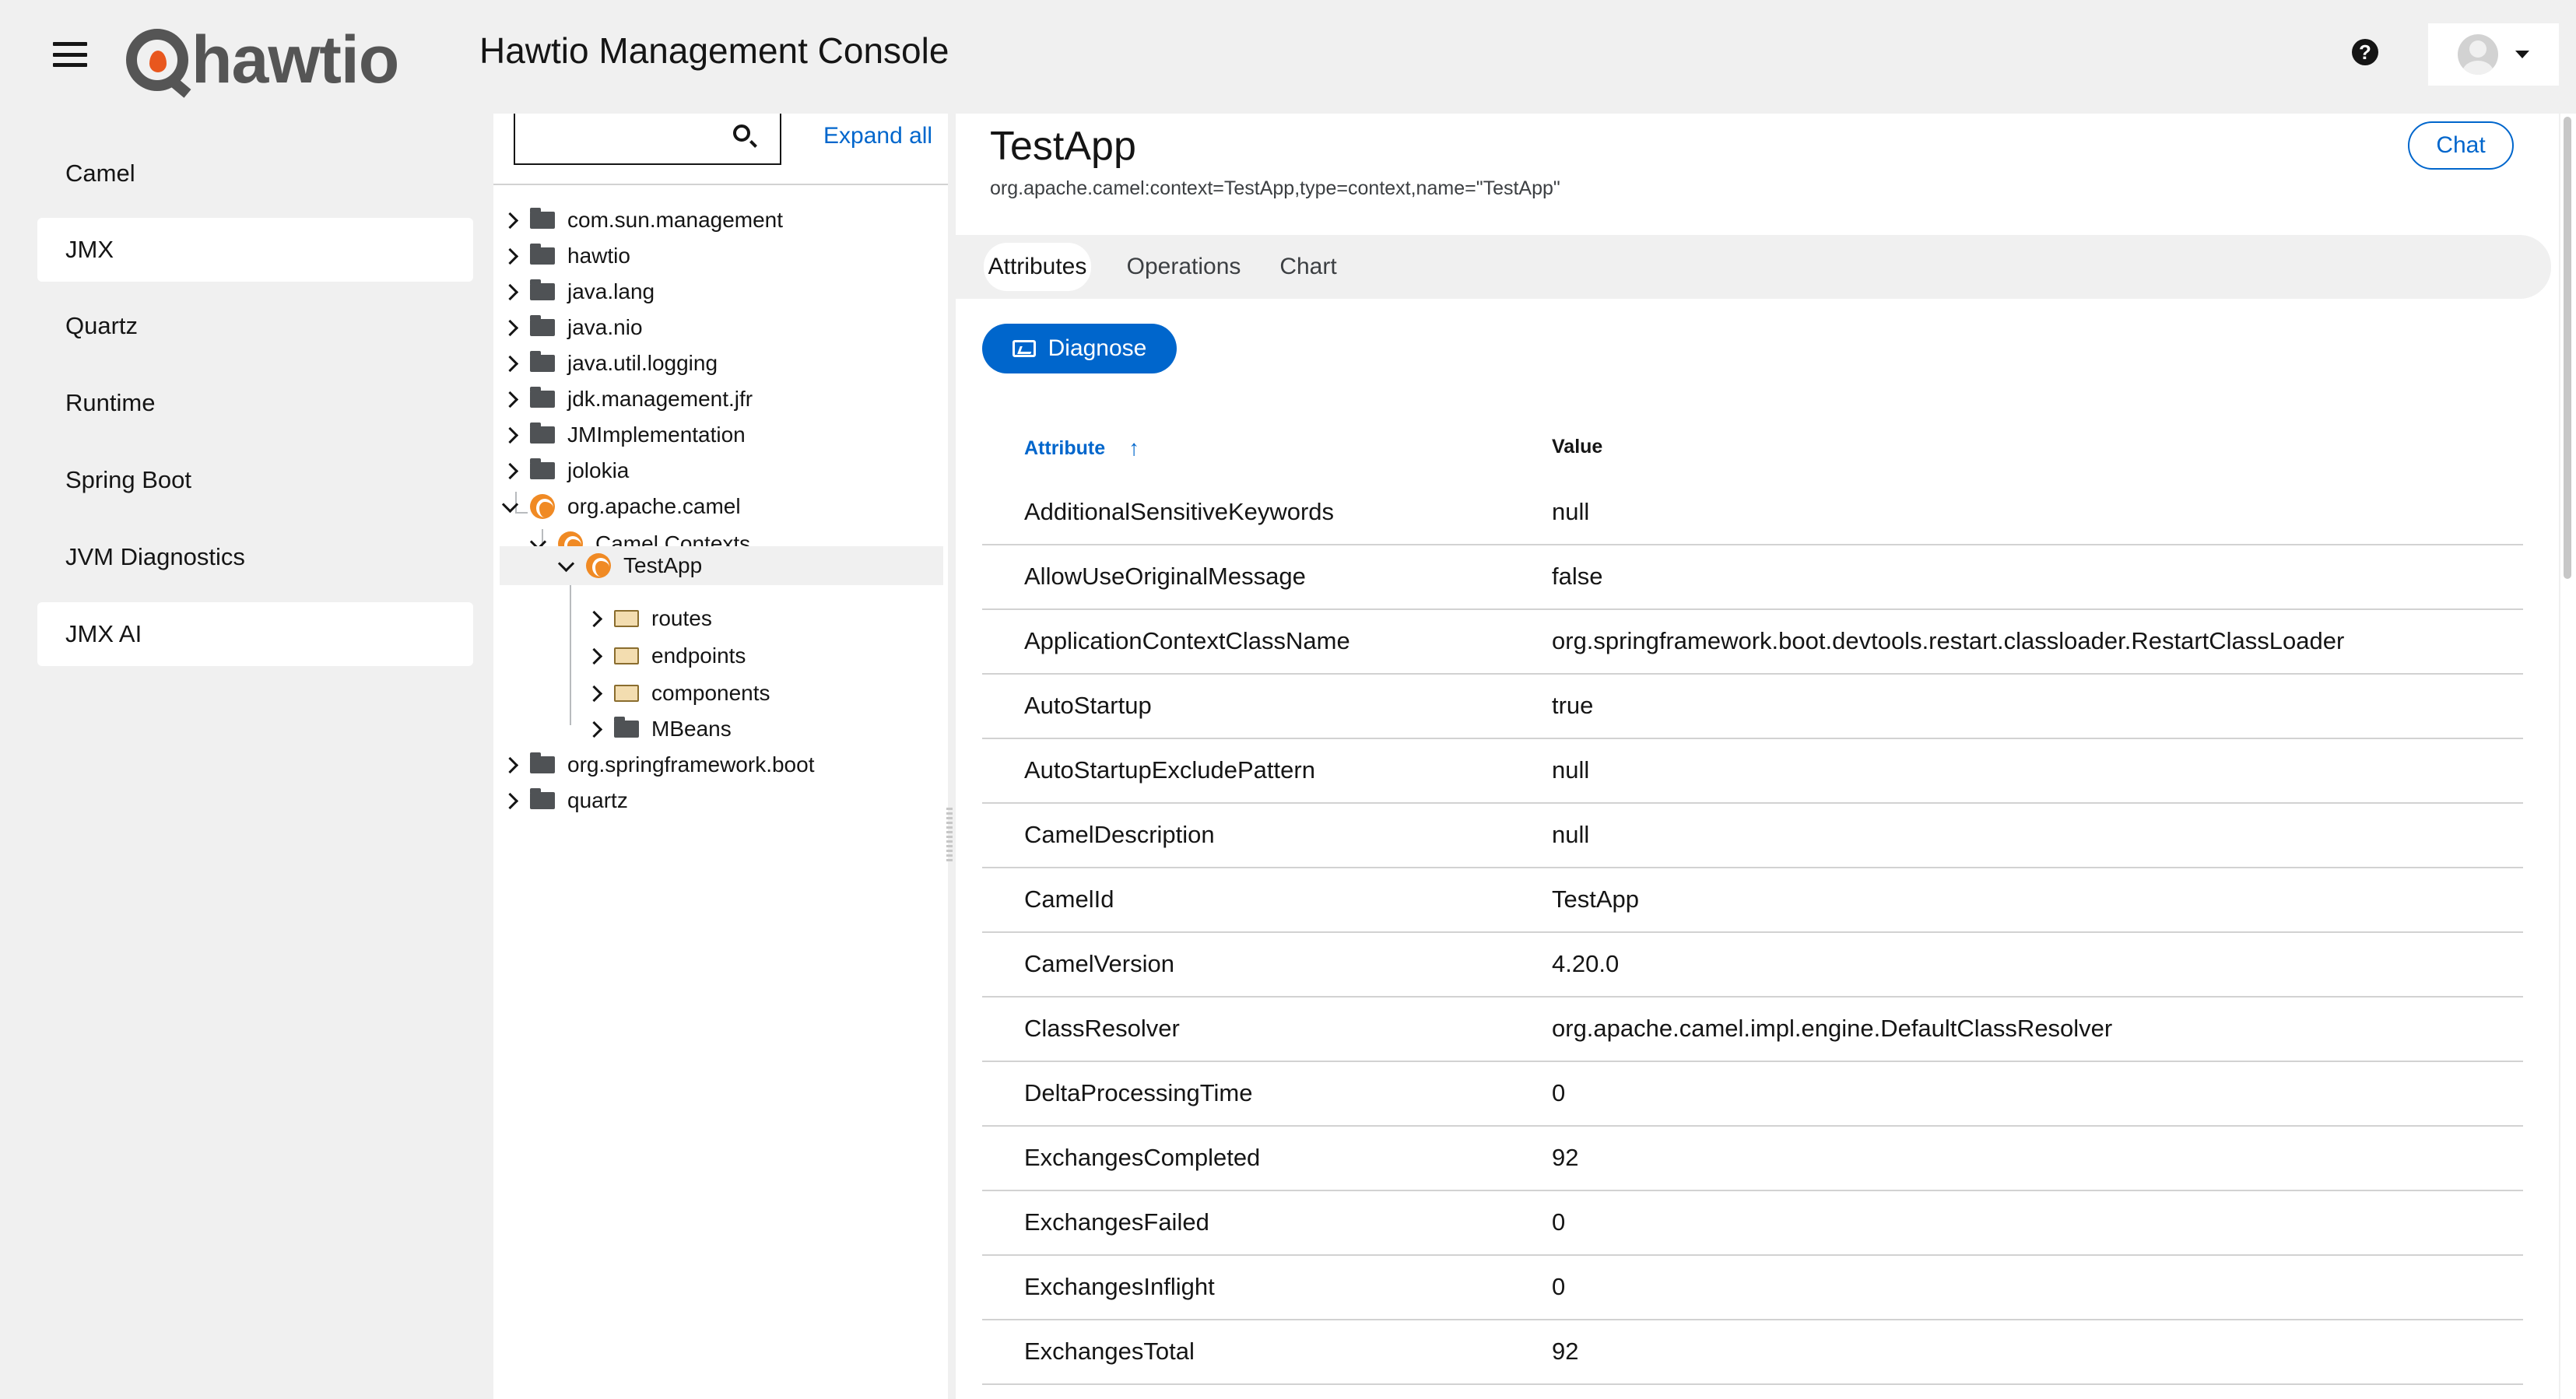 The width and height of the screenshot is (2576, 1399). I want to click on tree-node: org.springframework.boot, so click(658, 765).